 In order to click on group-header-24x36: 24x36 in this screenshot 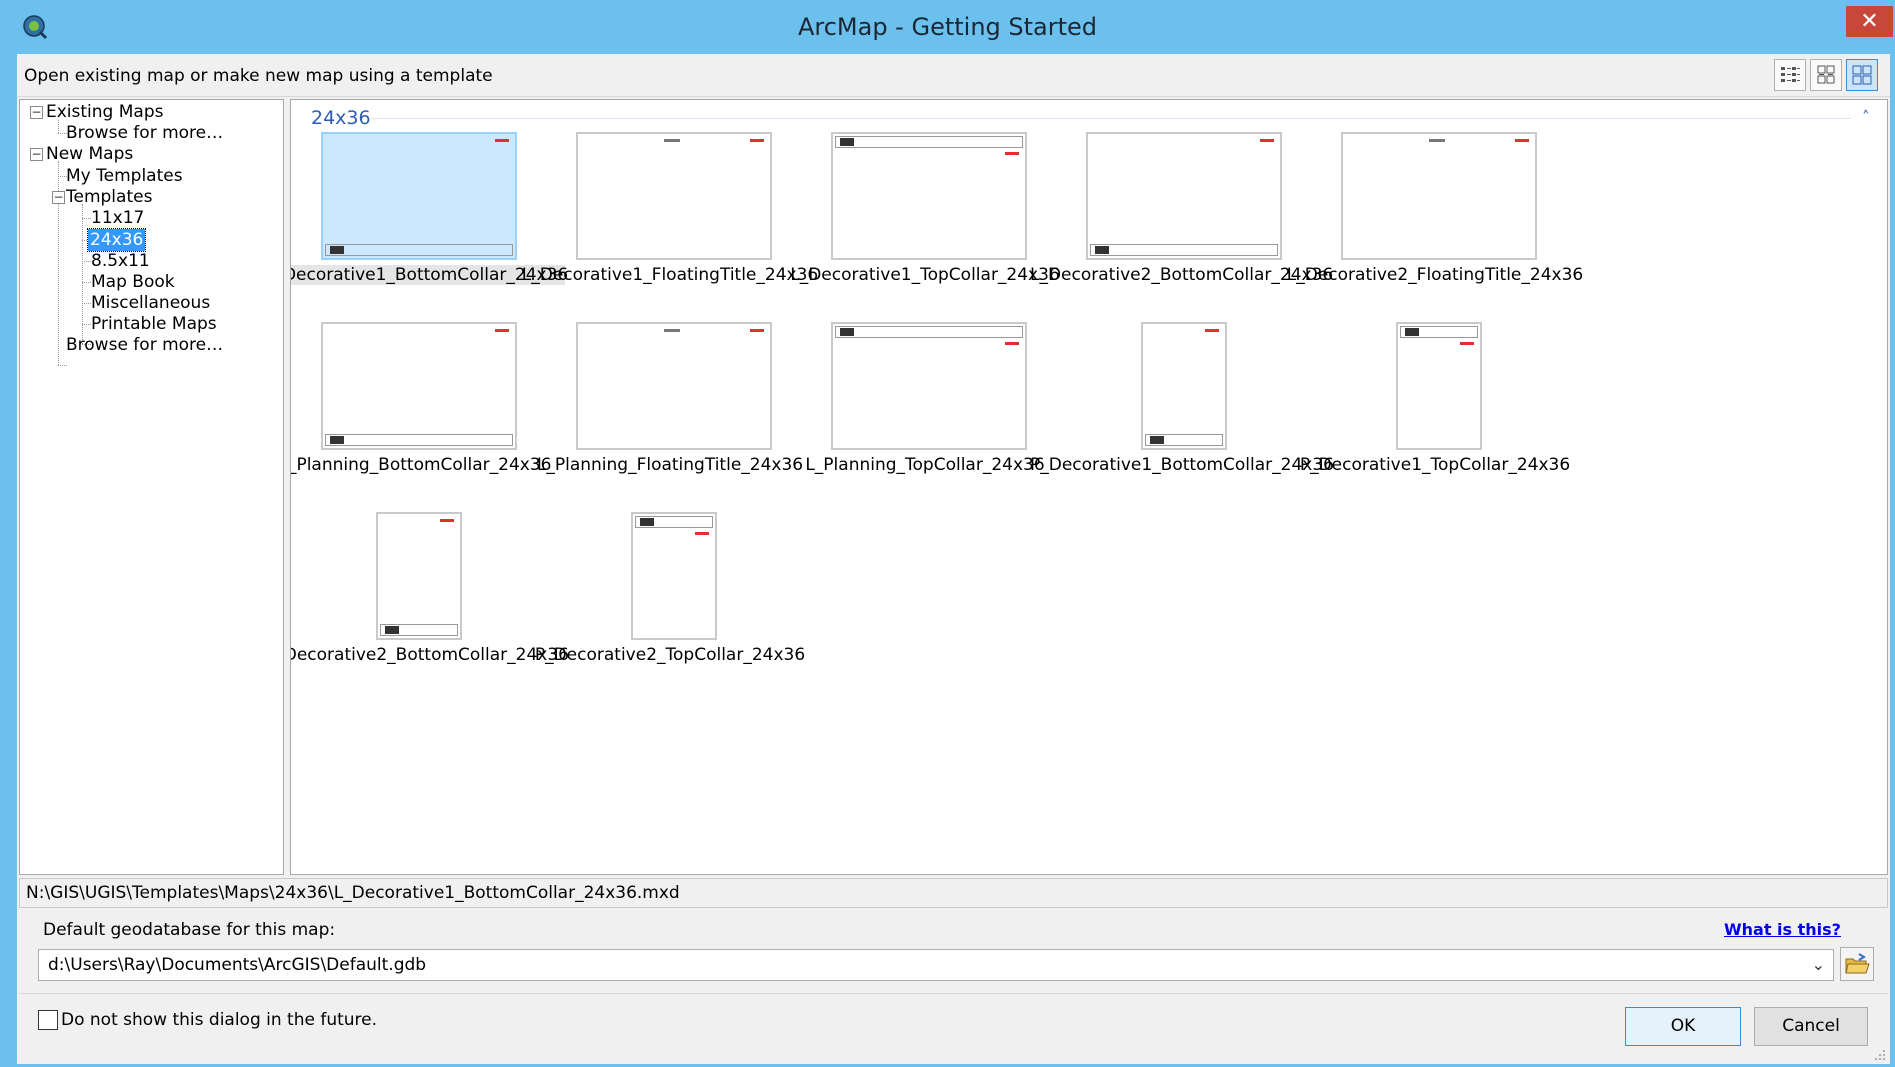, I will do `click(341, 118)`.